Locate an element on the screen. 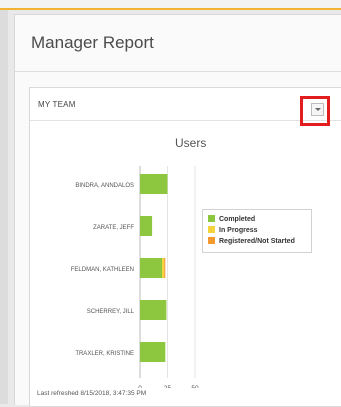 Image resolution: width=341 pixels, height=407 pixels. divider is located at coordinates (178, 71).